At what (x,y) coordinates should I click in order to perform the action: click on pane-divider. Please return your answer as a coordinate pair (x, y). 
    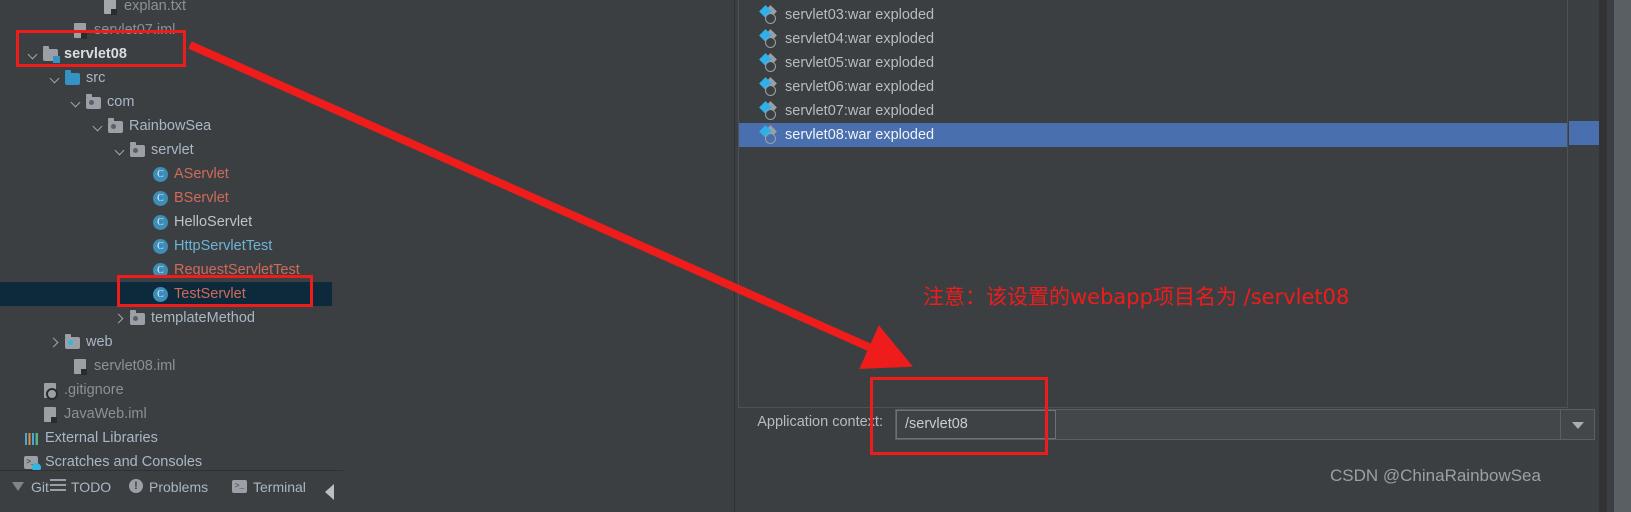
    Looking at the image, I should click on (734, 256).